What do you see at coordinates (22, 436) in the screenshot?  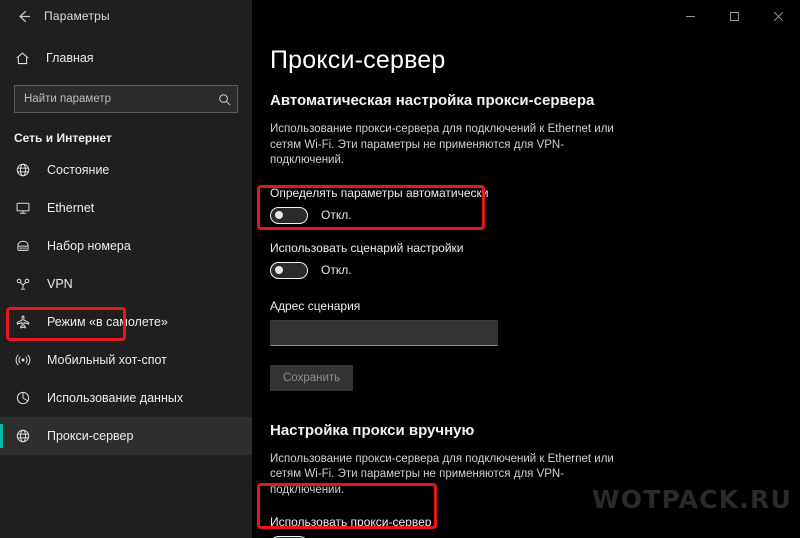 I see `proxy-globe-icon` at bounding box center [22, 436].